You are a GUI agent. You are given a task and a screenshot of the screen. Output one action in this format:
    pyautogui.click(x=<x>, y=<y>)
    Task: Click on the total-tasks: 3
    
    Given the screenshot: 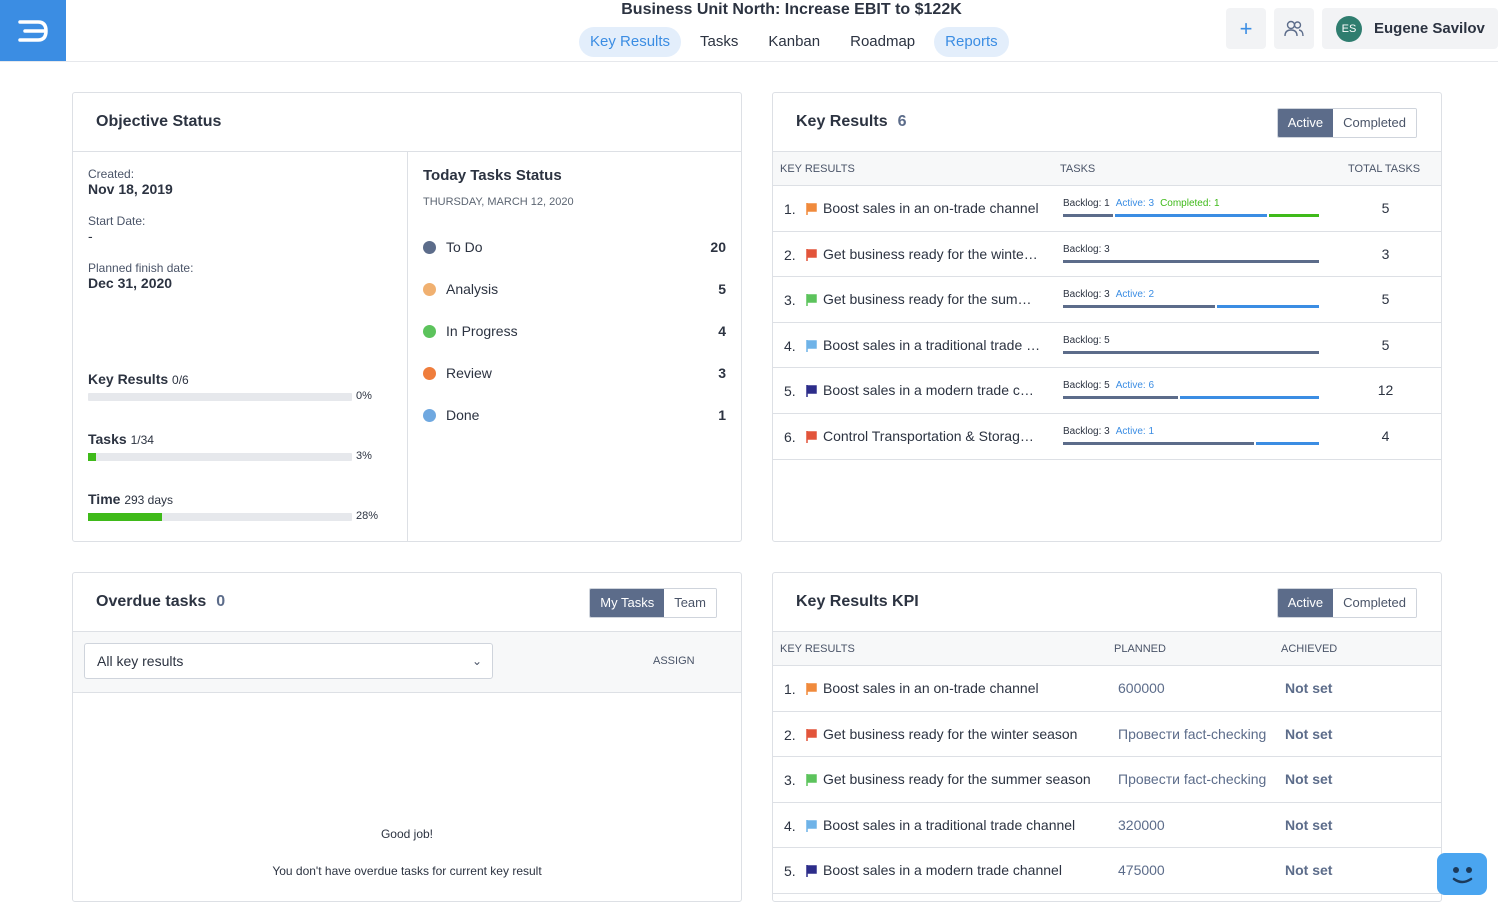 What is the action you would take?
    pyautogui.click(x=1385, y=253)
    